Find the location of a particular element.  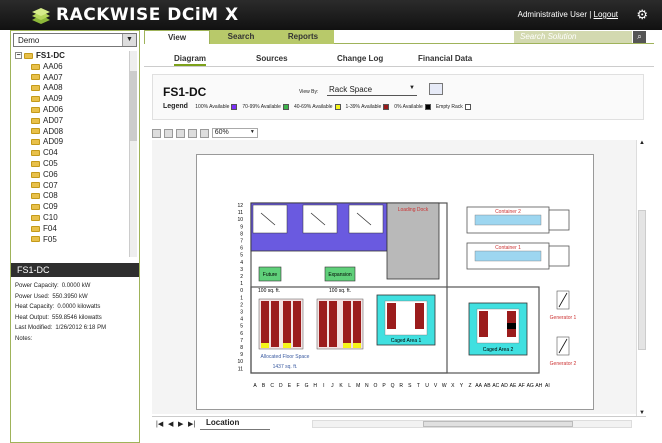

logout-link: Logout is located at coordinates (606, 14).